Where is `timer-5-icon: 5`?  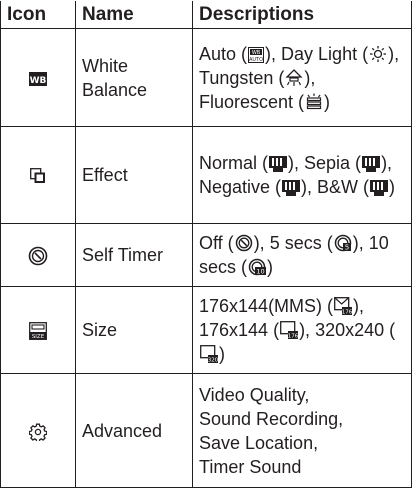
timer-5-icon: 5 is located at coordinates (343, 243).